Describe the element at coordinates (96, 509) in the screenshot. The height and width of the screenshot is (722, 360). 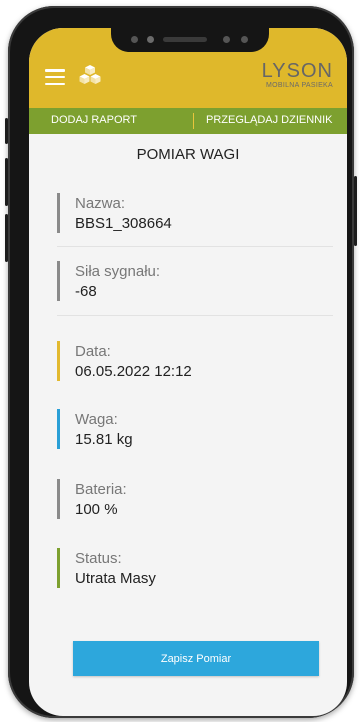
I see `field-value: 100 %` at that location.